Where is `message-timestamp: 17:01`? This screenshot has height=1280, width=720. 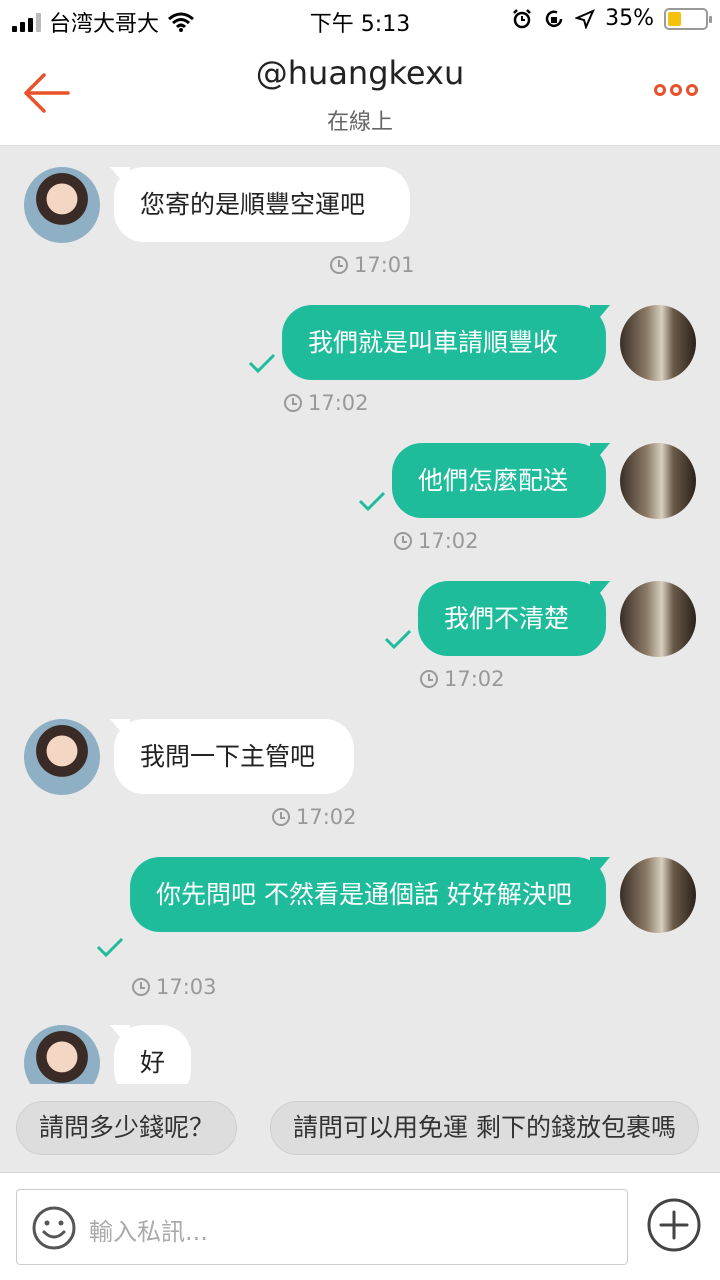
message-timestamp: 17:01 is located at coordinates (372, 265).